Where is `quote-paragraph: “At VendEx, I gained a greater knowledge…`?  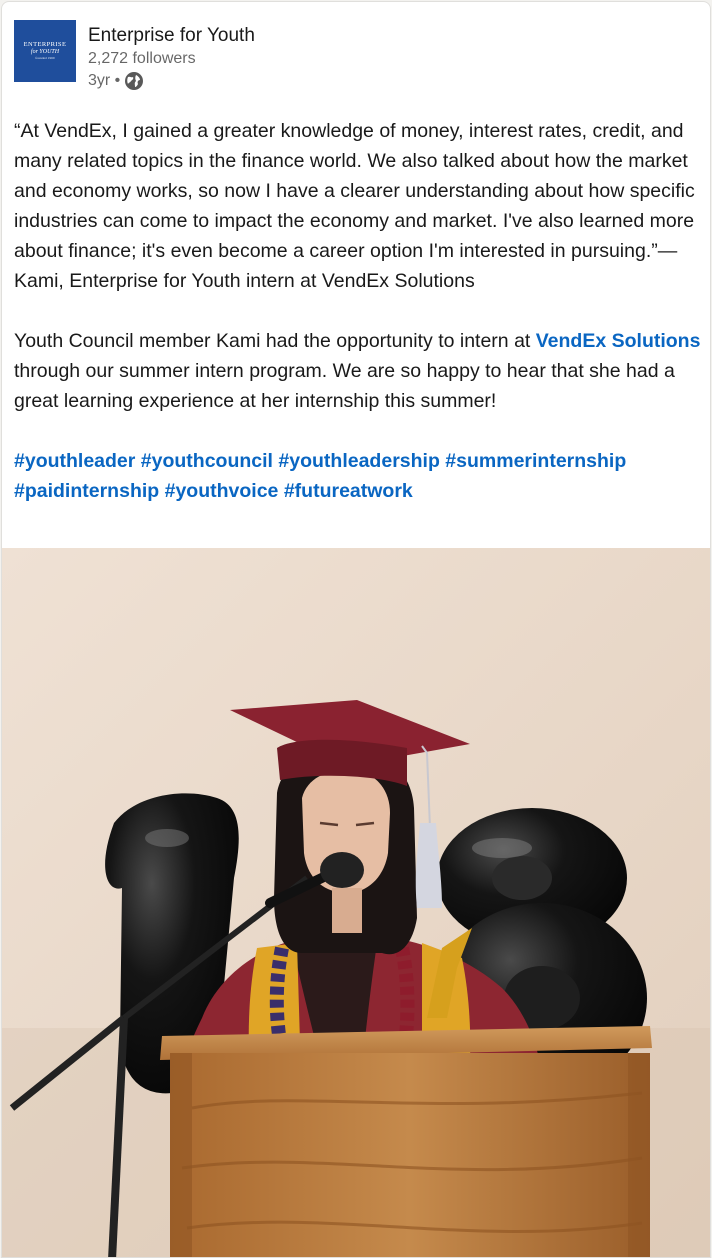 quote-paragraph: “At VendEx, I gained a greater knowledge… is located at coordinates (354, 206).